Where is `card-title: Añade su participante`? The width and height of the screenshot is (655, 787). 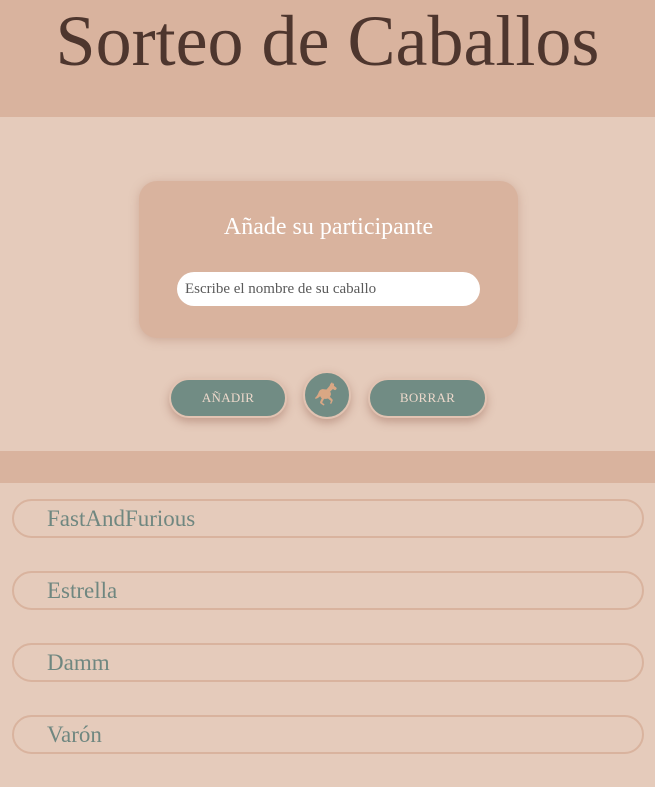 card-title: Añade su participante is located at coordinates (328, 227).